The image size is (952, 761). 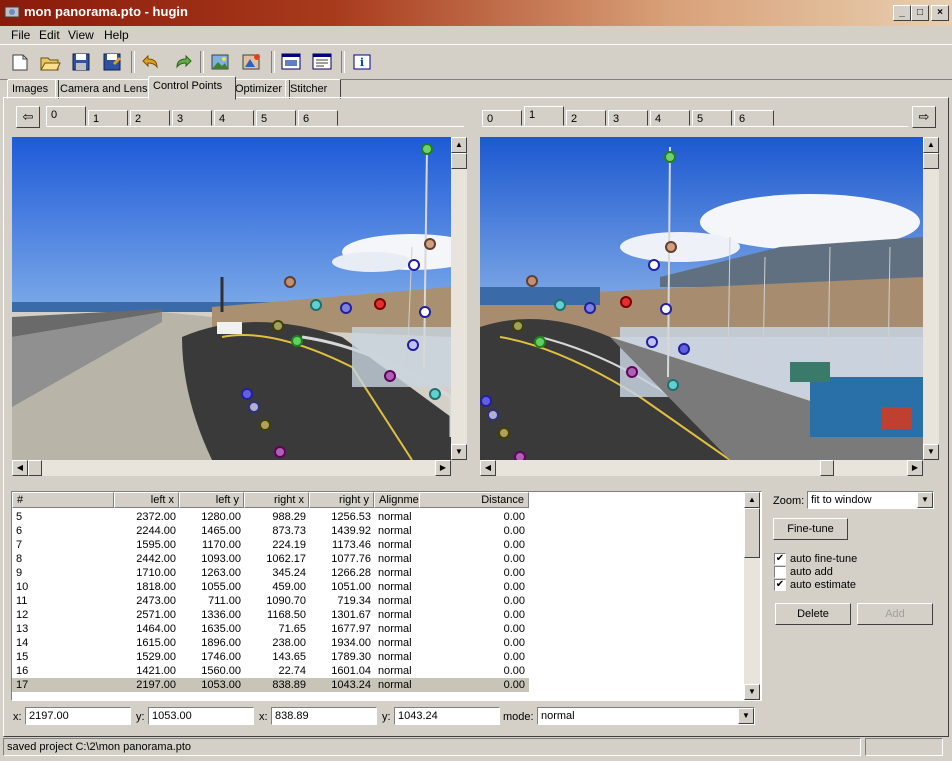 What do you see at coordinates (112, 62) in the screenshot?
I see `save-as-icon` at bounding box center [112, 62].